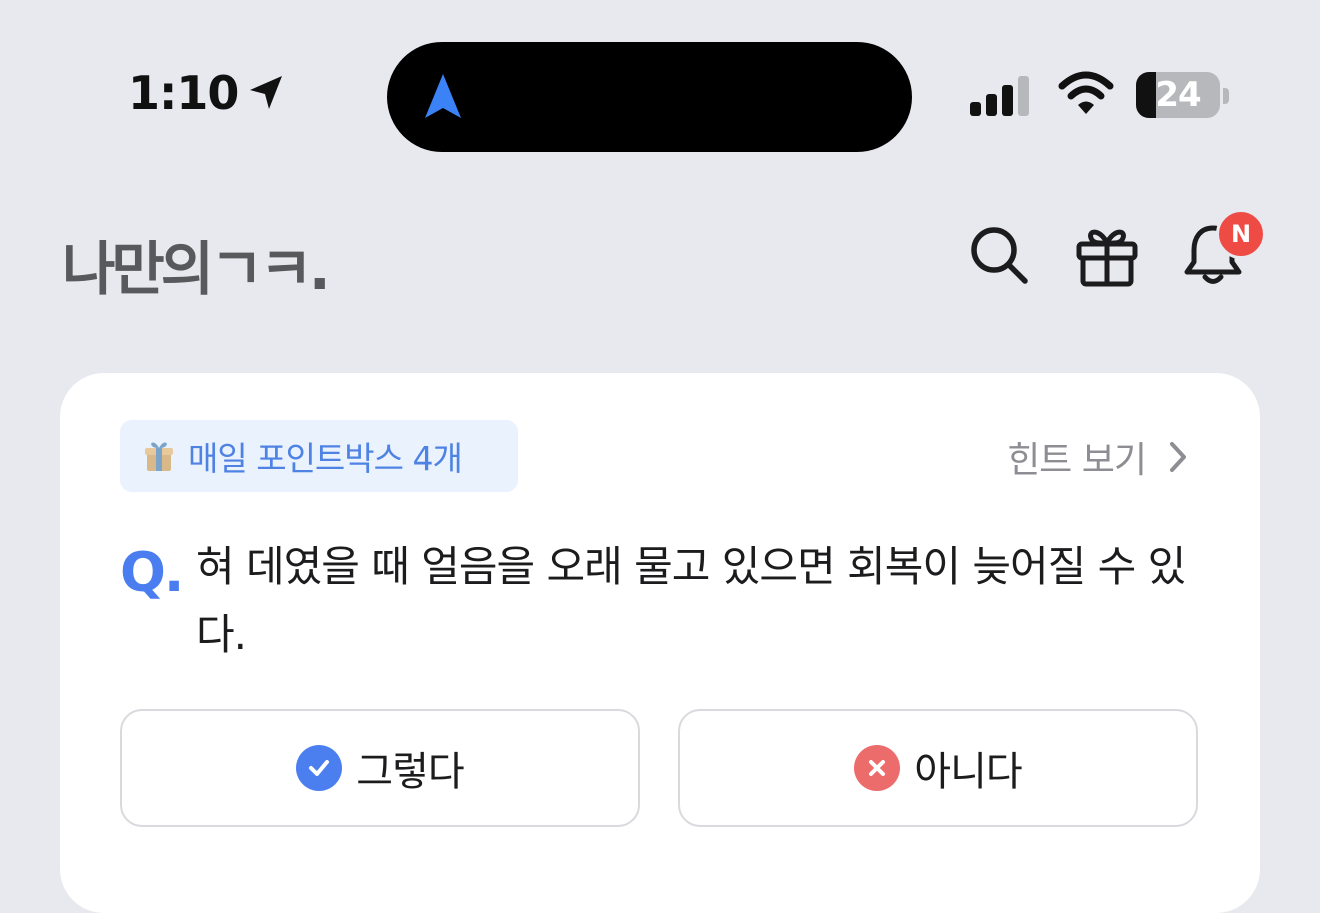 This screenshot has height=913, width=1320. I want to click on wifi-icon, so click(1086, 92).